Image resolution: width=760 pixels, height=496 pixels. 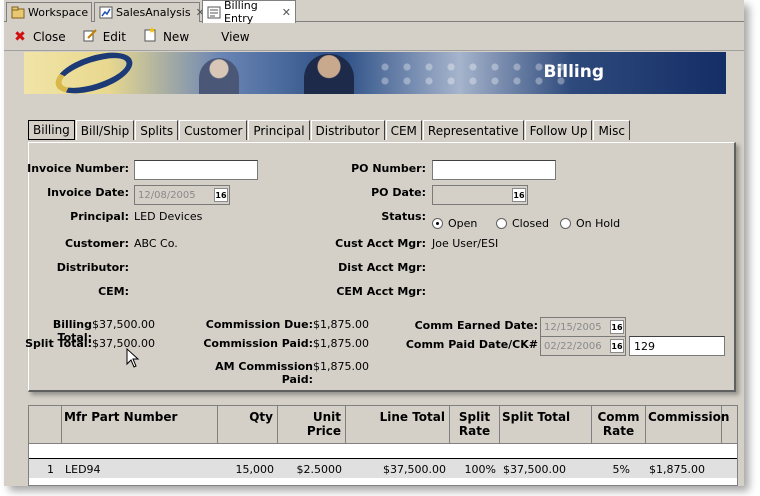 I want to click on po-number-label: PO Number:, so click(x=388, y=168).